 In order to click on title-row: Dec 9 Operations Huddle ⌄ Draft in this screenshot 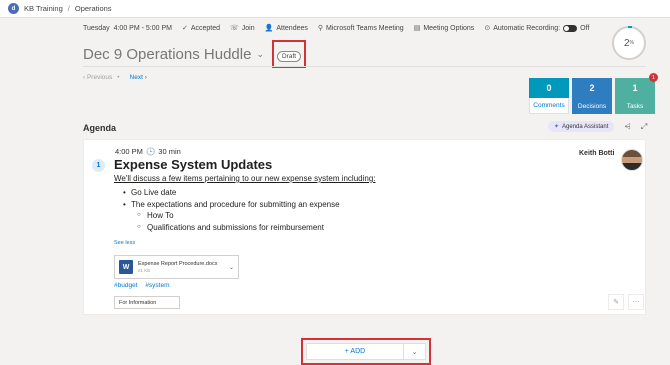, I will do `click(195, 54)`.